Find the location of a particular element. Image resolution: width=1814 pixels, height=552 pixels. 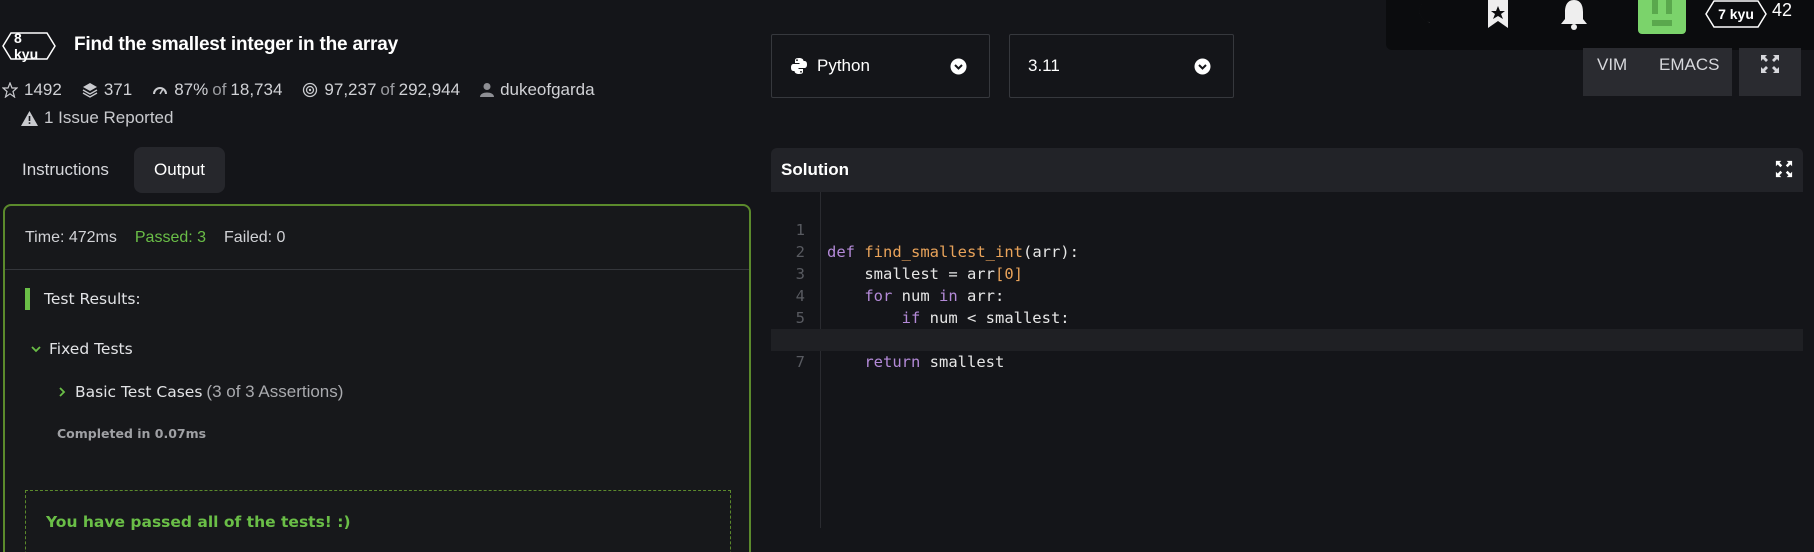

completed-time: Completed in 0.07ms is located at coordinates (132, 433).